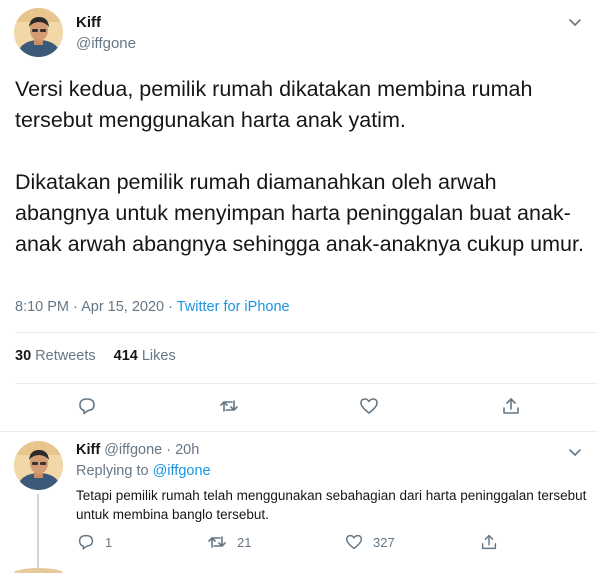 This screenshot has height=573, width=598. Describe the element at coordinates (182, 471) in the screenshot. I see `mention-link: @iffgone` at that location.